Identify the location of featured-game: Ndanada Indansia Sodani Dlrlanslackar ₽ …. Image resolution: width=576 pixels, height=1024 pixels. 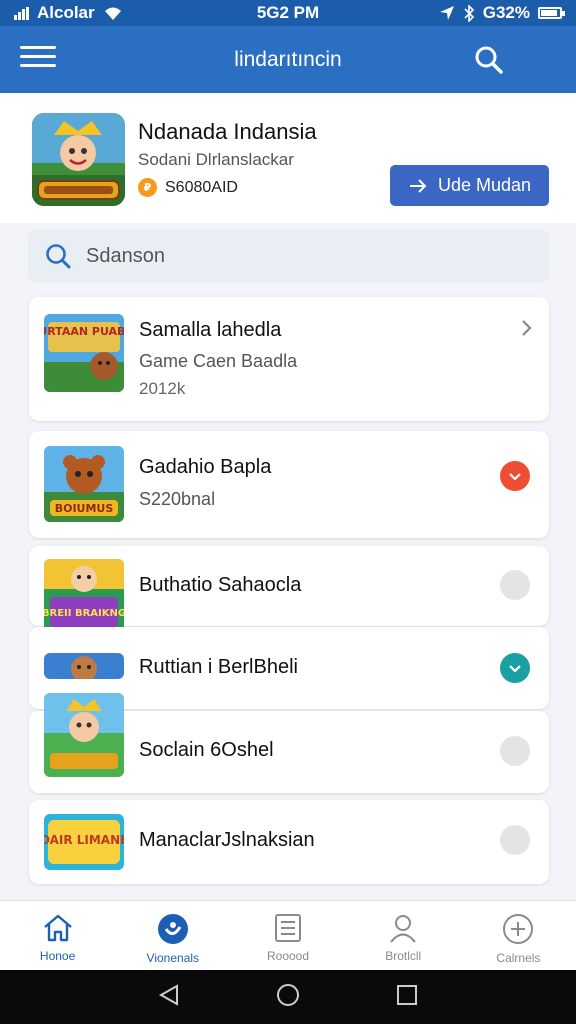
(288, 158).